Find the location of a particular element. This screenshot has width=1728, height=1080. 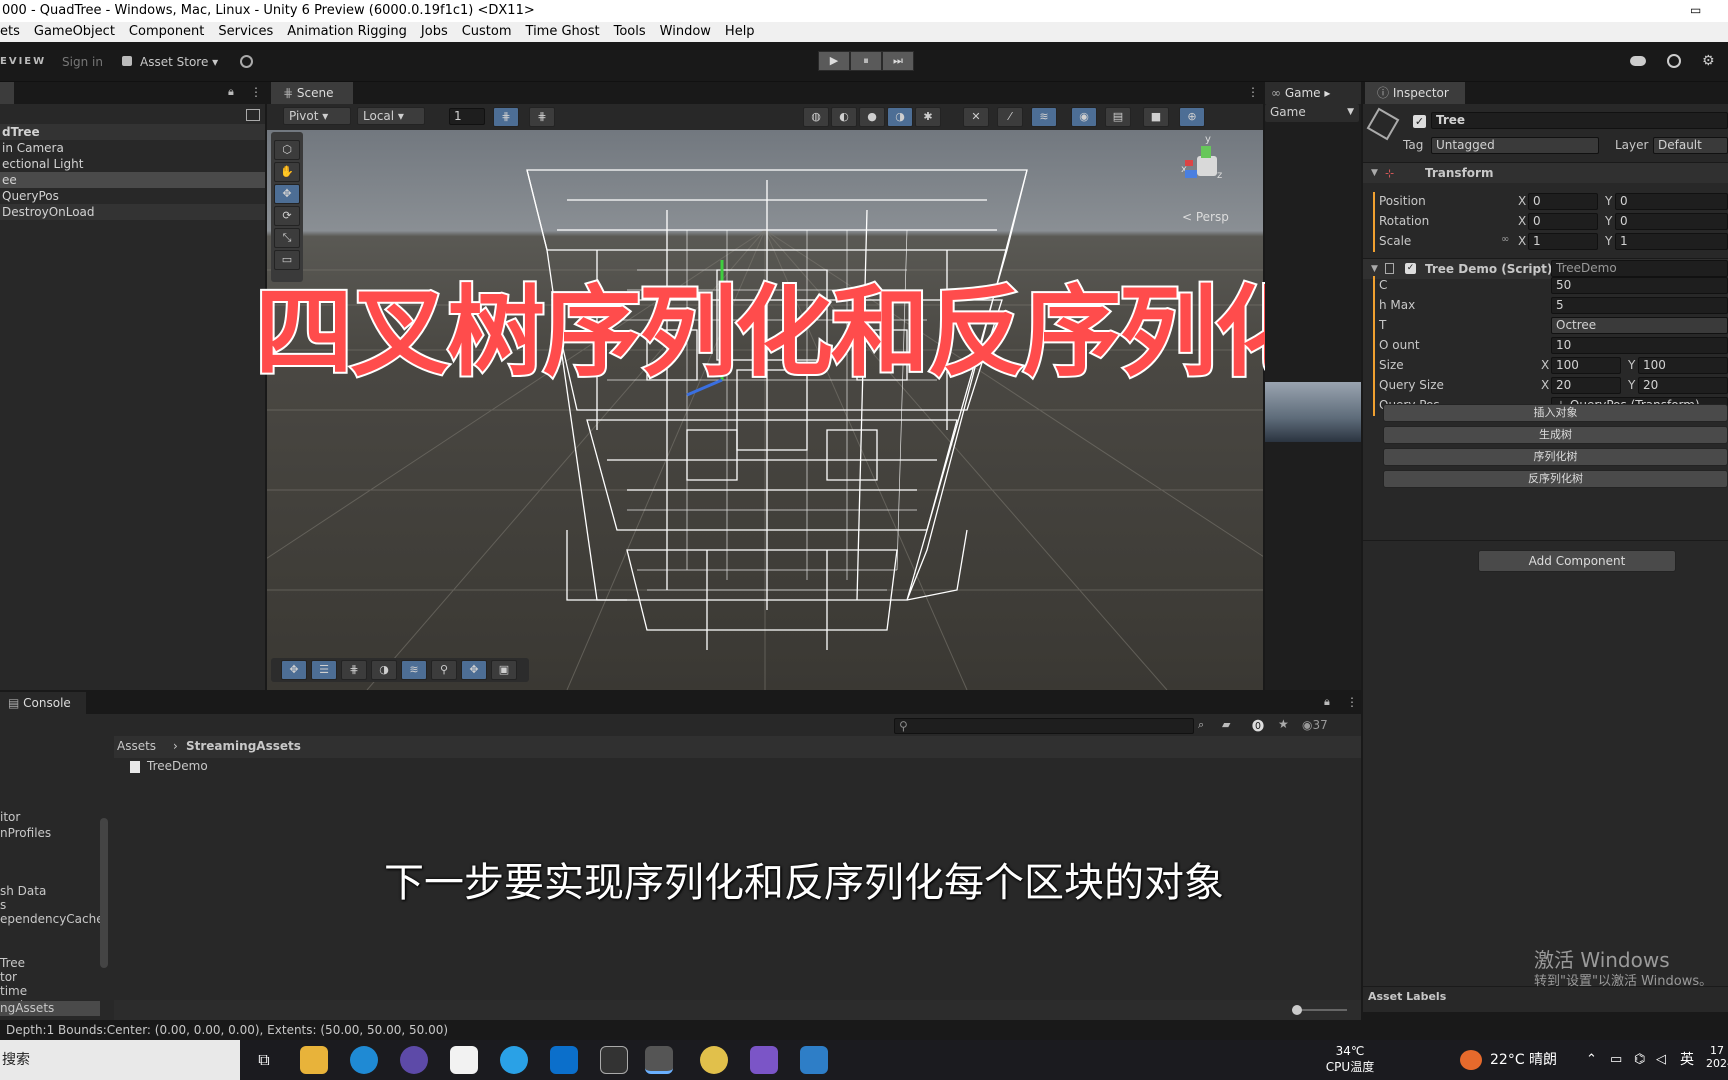

task-view-icon: ⧉ is located at coordinates (264, 1060).